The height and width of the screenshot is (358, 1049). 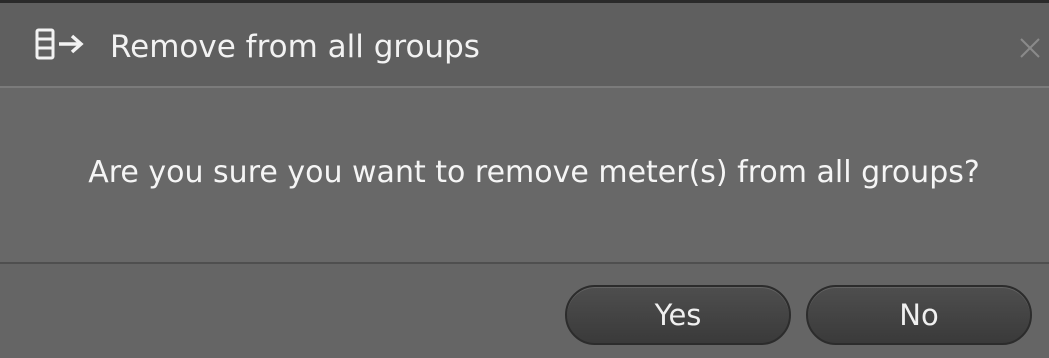 What do you see at coordinates (919, 315) in the screenshot?
I see `no-button: No` at bounding box center [919, 315].